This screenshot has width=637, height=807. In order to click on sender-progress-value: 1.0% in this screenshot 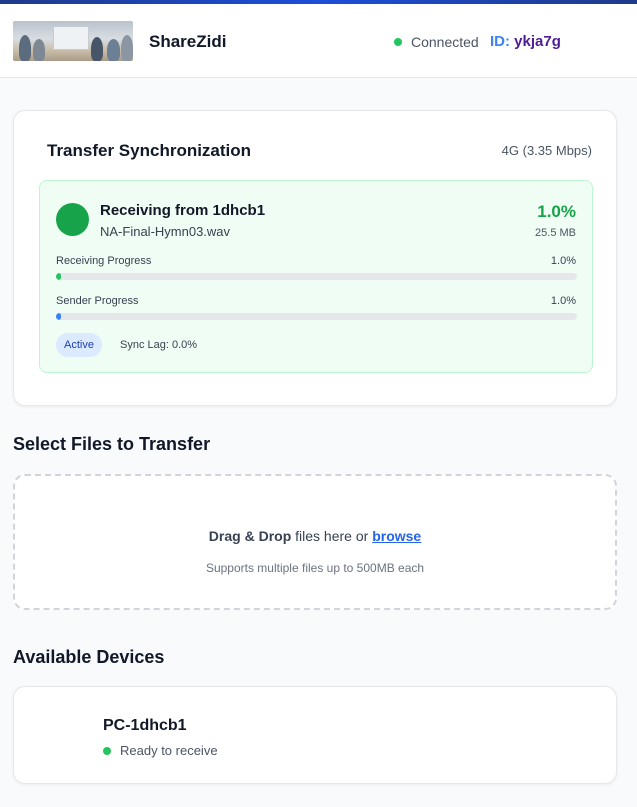, I will do `click(563, 301)`.